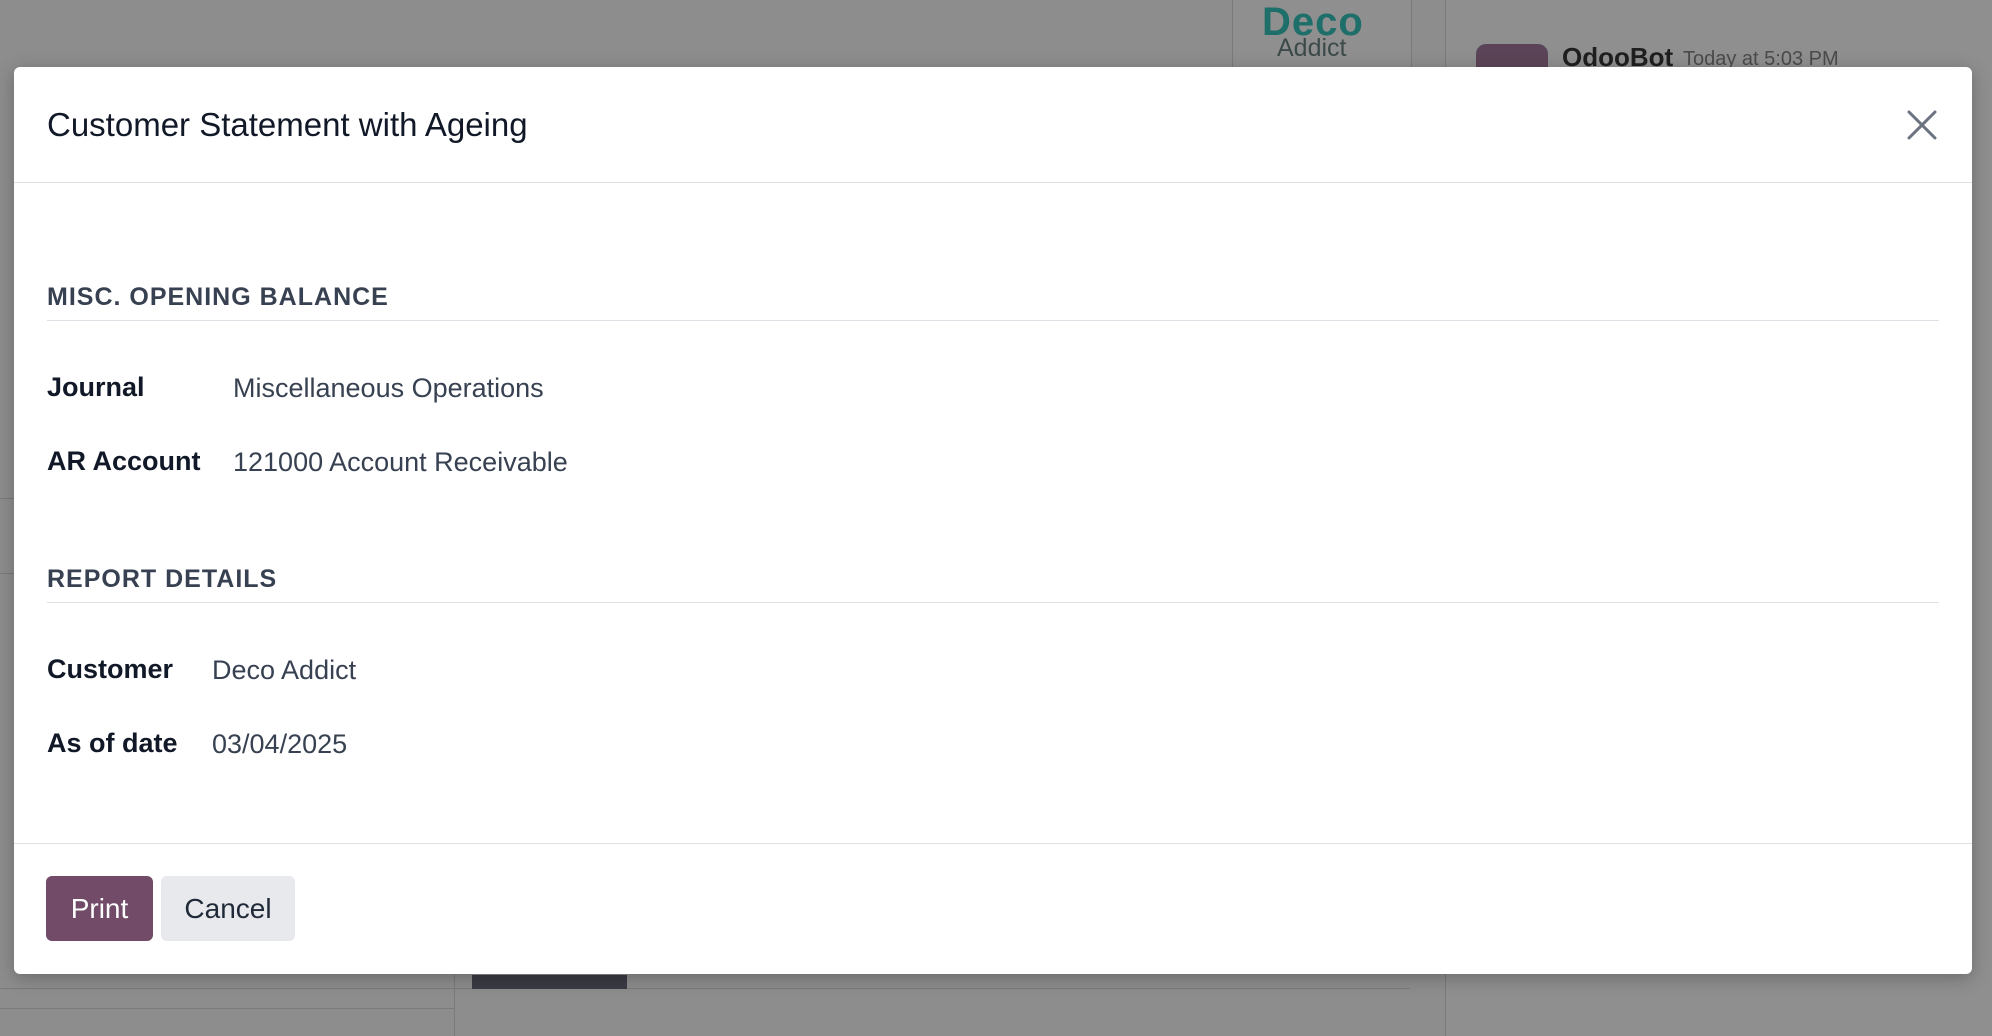  Describe the element at coordinates (228, 908) in the screenshot. I see `cancel-button: Cancel` at that location.